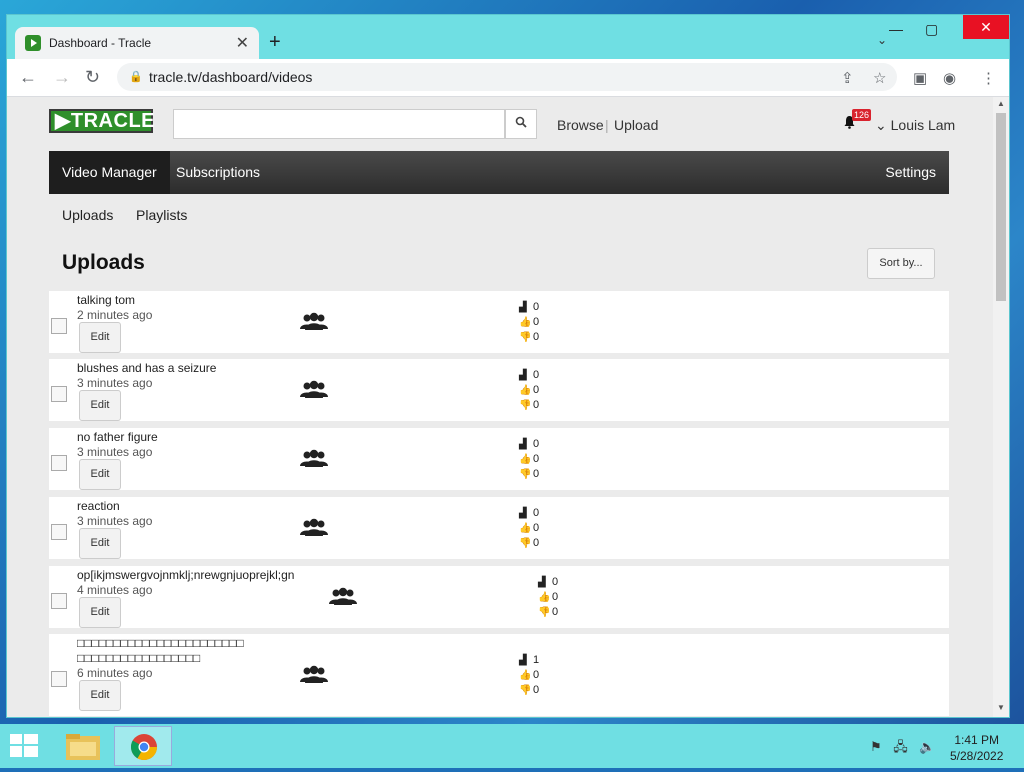 This screenshot has width=1024, height=772. I want to click on browse-link: Browse, so click(580, 125).